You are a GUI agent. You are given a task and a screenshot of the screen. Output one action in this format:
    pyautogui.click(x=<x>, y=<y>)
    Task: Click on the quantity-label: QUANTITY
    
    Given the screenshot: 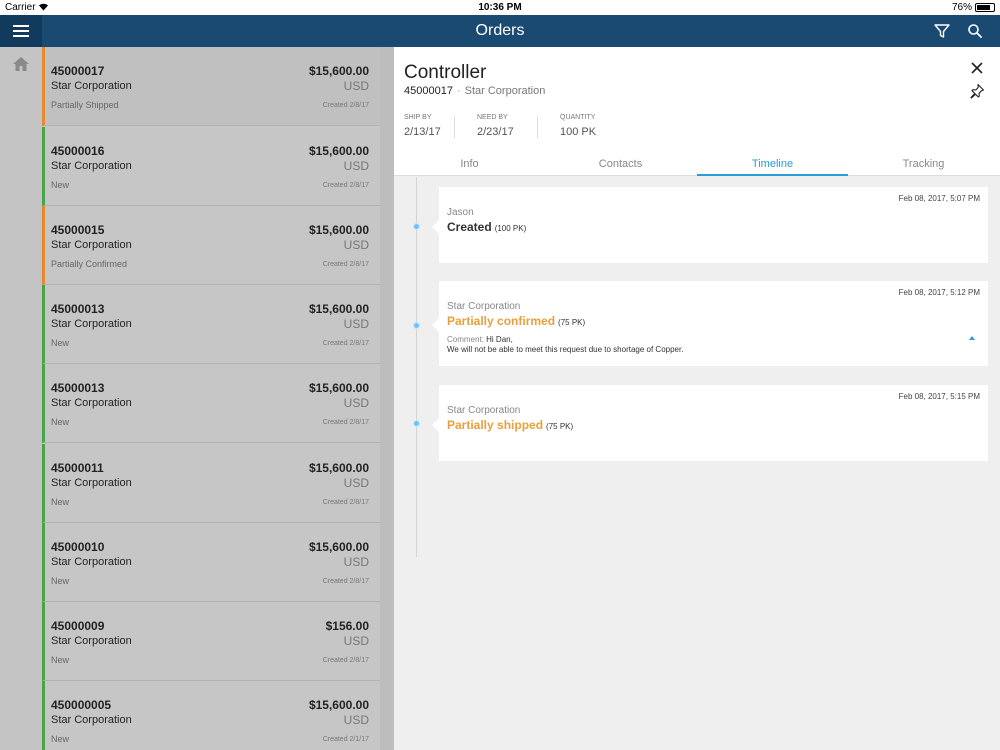 What is the action you would take?
    pyautogui.click(x=578, y=117)
    